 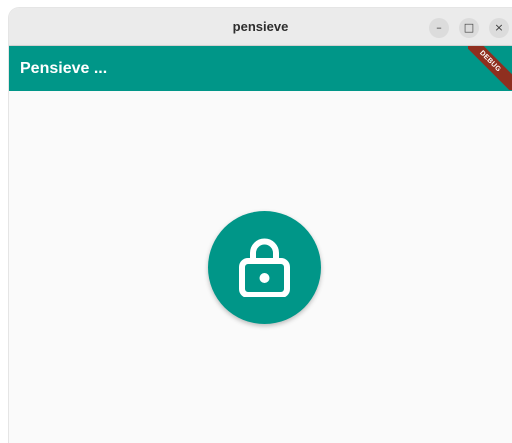 I want to click on debug-banner-container: DEBUG, so click(x=490, y=68).